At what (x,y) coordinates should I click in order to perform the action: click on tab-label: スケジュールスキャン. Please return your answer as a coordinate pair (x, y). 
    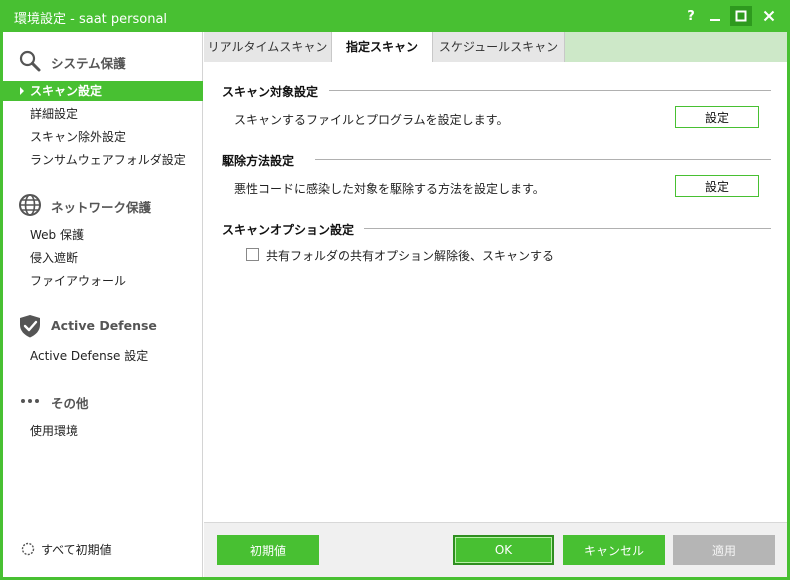
    Looking at the image, I should click on (498, 47).